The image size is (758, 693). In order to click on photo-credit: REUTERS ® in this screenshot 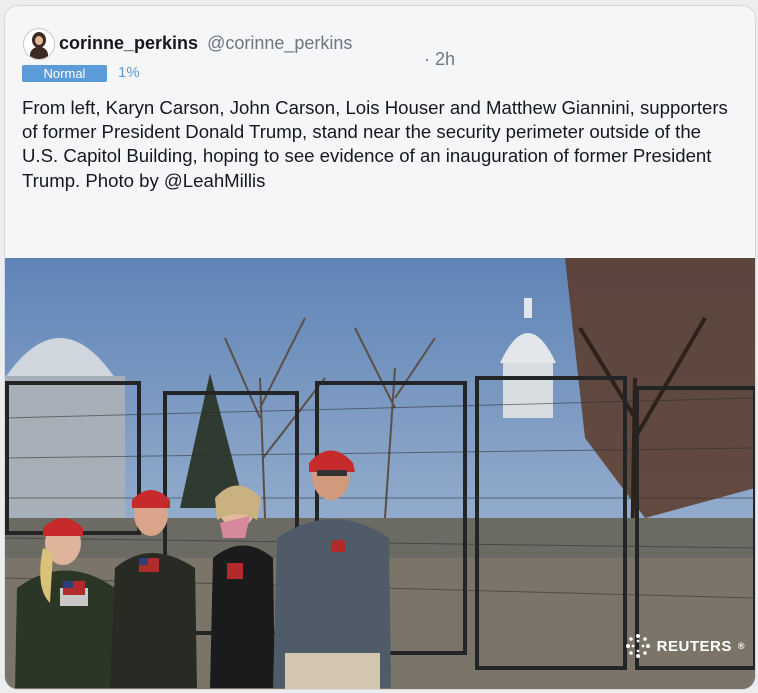, I will do `click(685, 646)`.